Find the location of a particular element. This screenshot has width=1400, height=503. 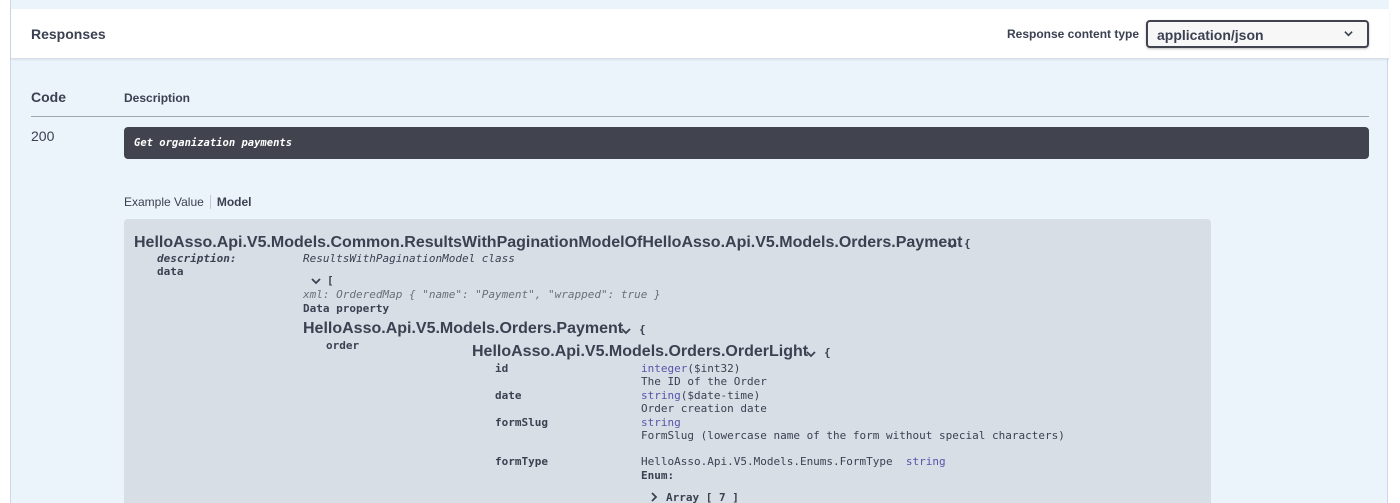

response-content-type-value: application/json is located at coordinates (1210, 35).